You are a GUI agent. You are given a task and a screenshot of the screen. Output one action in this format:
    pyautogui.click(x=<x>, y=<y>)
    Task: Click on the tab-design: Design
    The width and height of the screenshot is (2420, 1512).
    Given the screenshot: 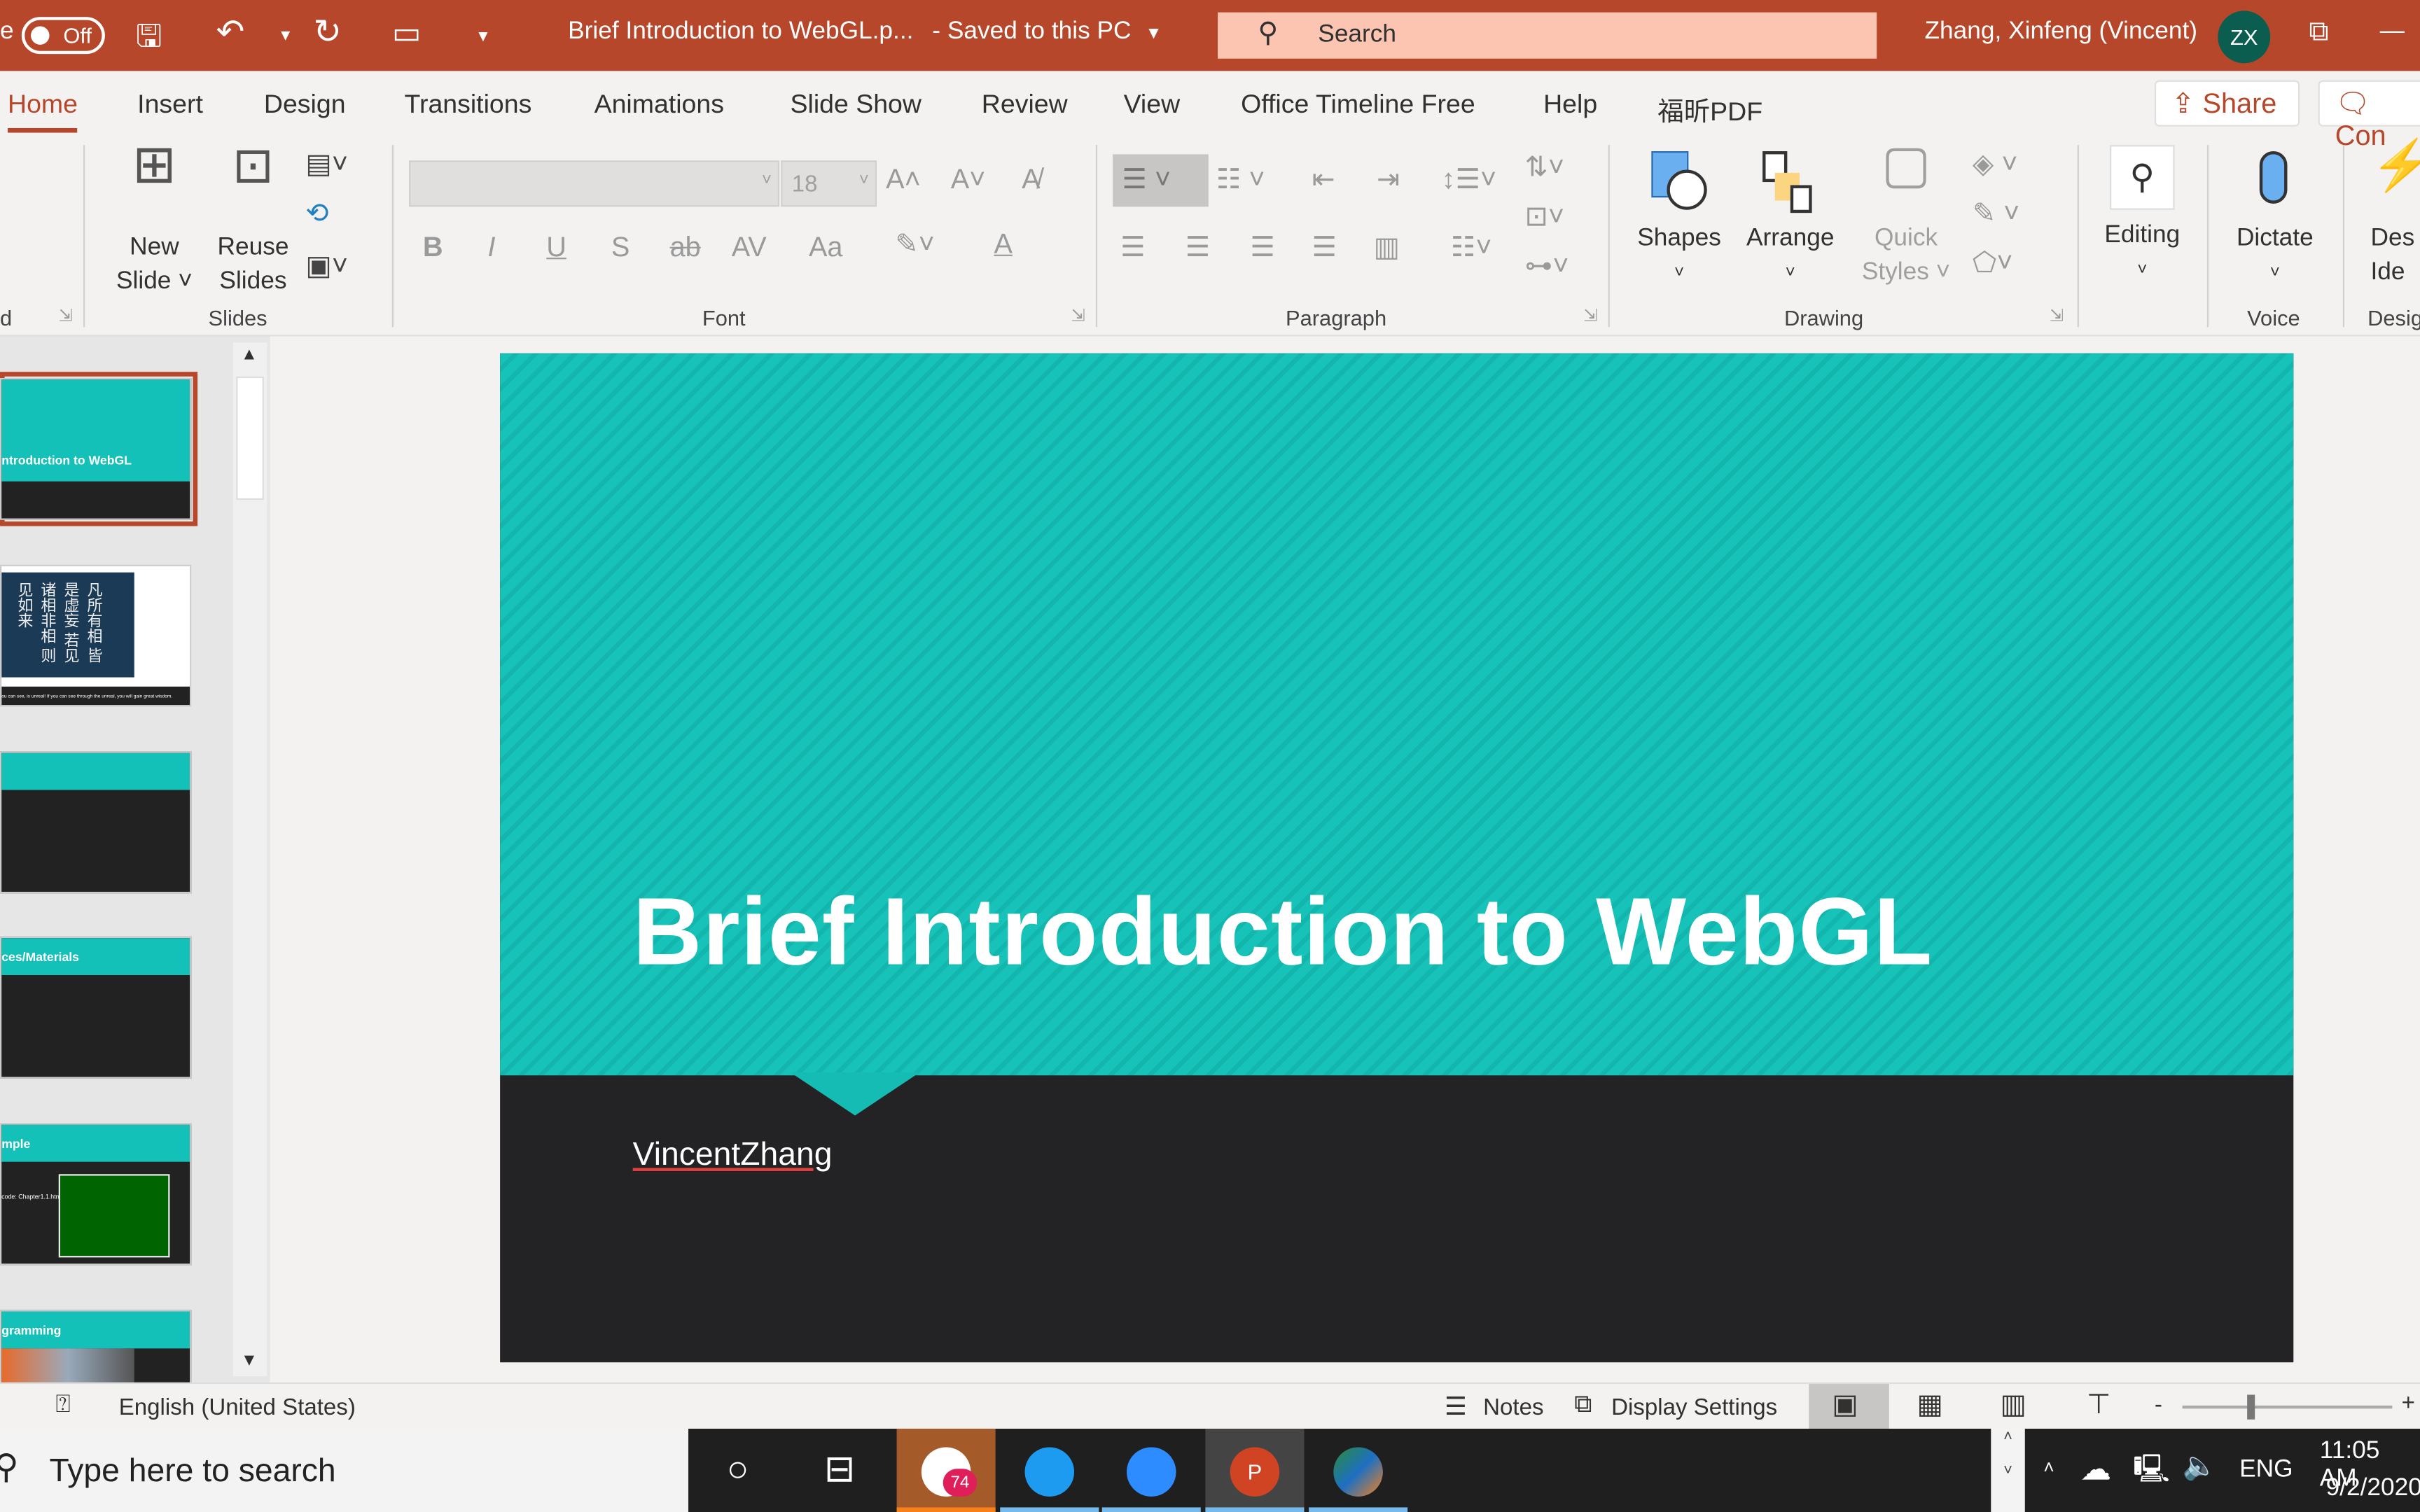 What is the action you would take?
    pyautogui.click(x=305, y=105)
    